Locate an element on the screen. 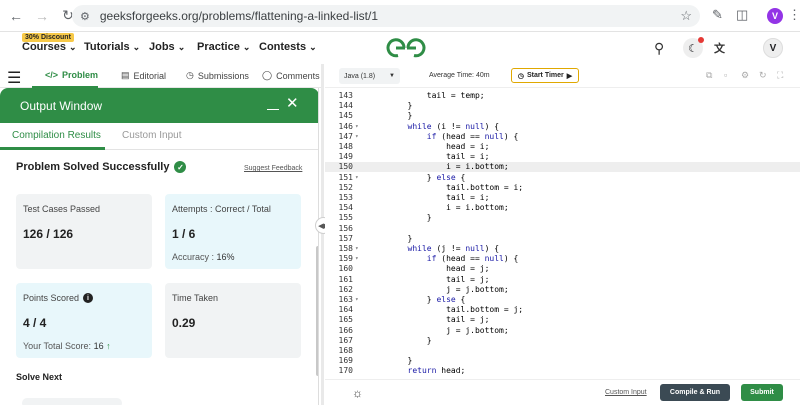 The height and width of the screenshot is (405, 800). tab-comments: ◯ Comments is located at coordinates (291, 75).